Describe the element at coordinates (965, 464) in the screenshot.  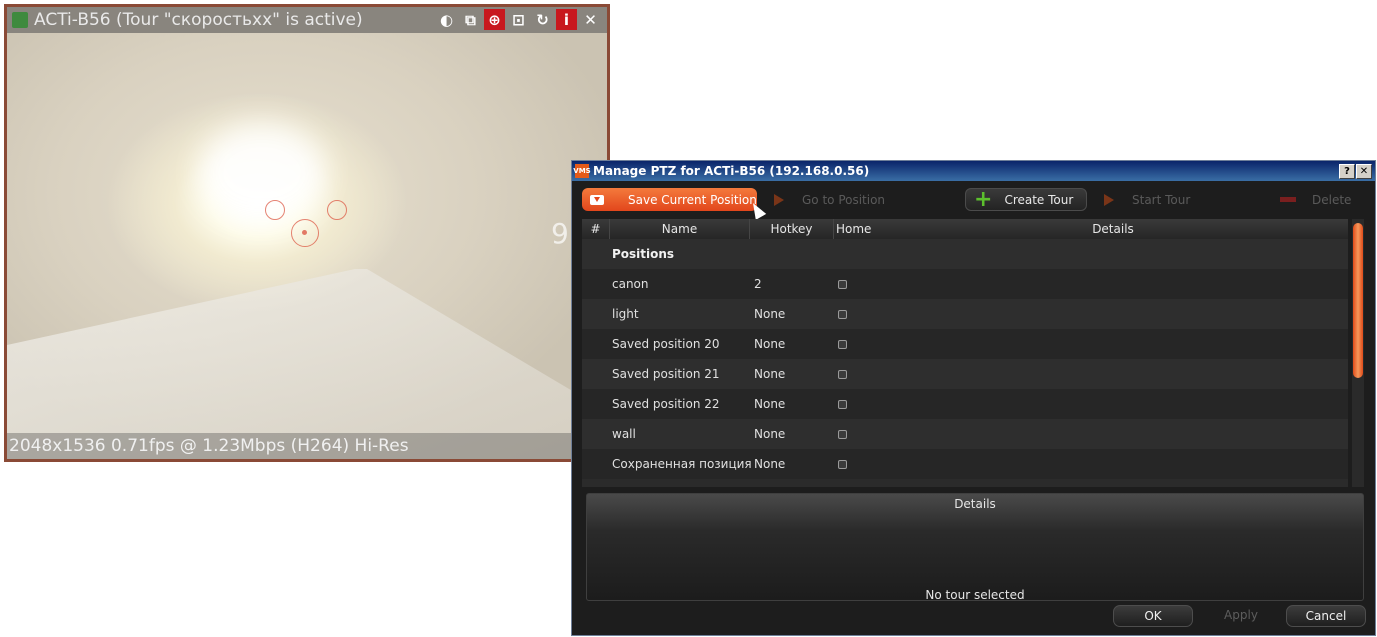
I see `table-row: Сохраненная позиция 1 None` at that location.